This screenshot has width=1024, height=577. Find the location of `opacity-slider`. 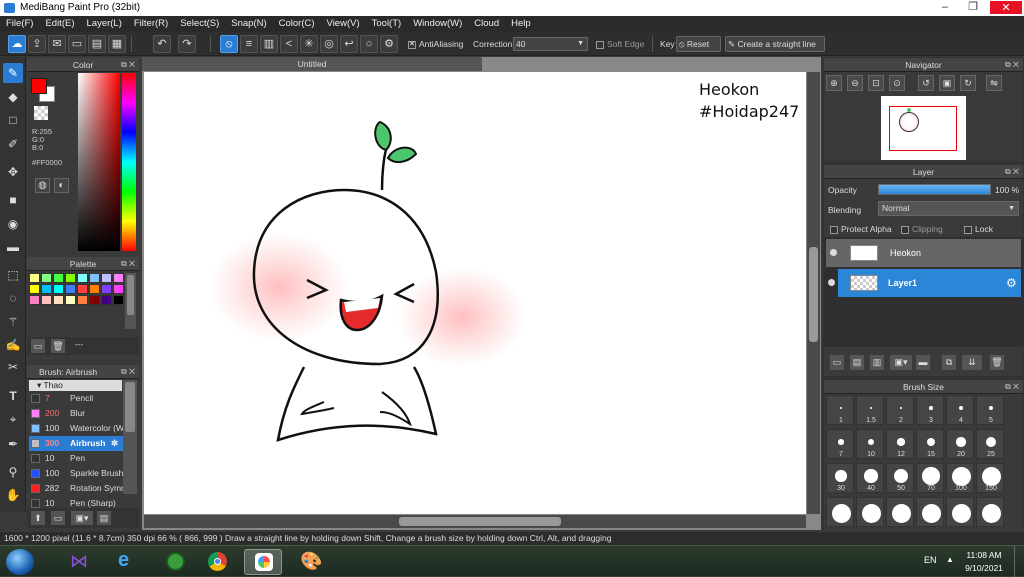

opacity-slider is located at coordinates (934, 189).